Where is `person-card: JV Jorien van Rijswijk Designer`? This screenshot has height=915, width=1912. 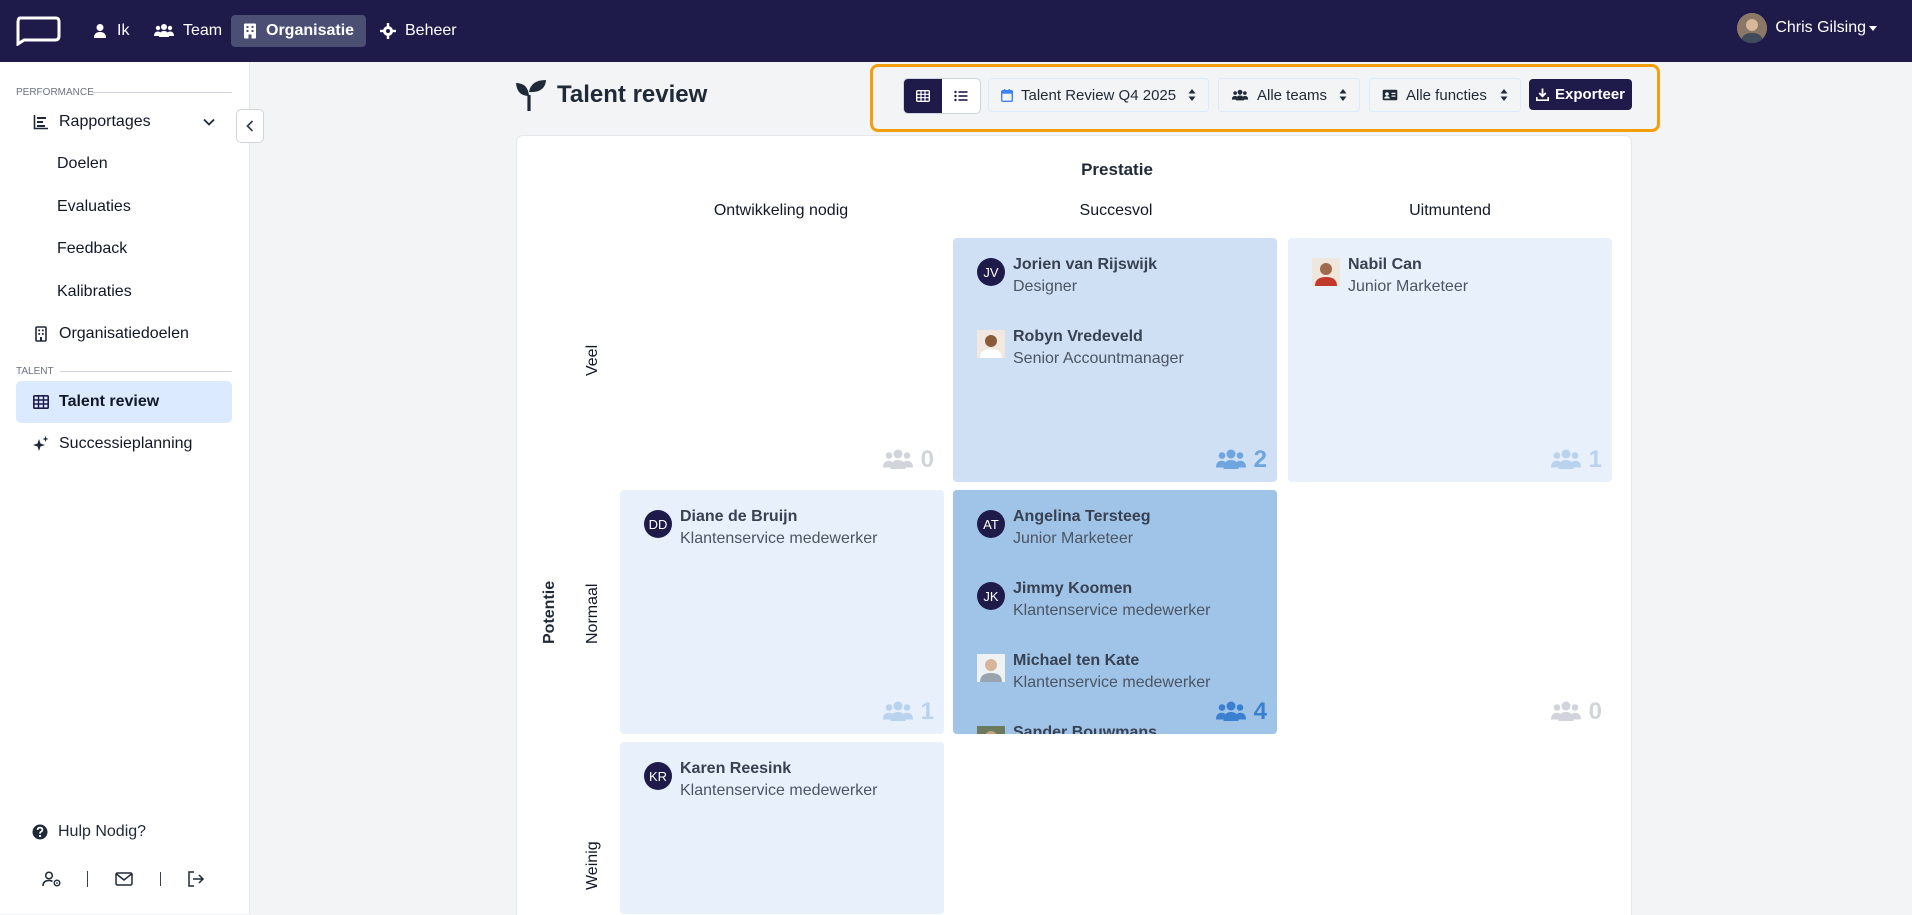 person-card: JV Jorien van Rijswijk Designer is located at coordinates (1115, 287).